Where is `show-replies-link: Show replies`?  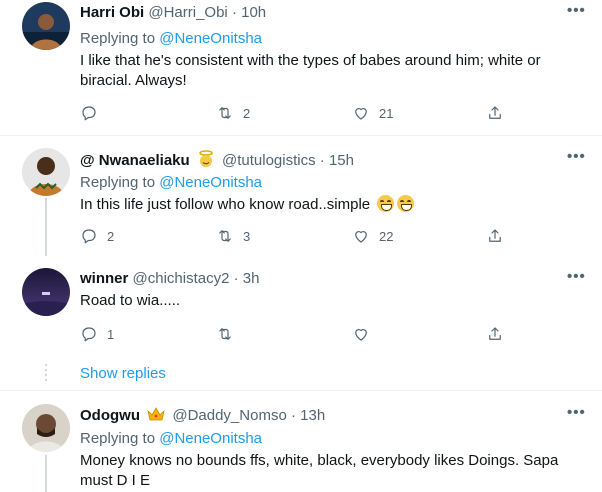
show-replies-link: Show replies is located at coordinates (123, 373).